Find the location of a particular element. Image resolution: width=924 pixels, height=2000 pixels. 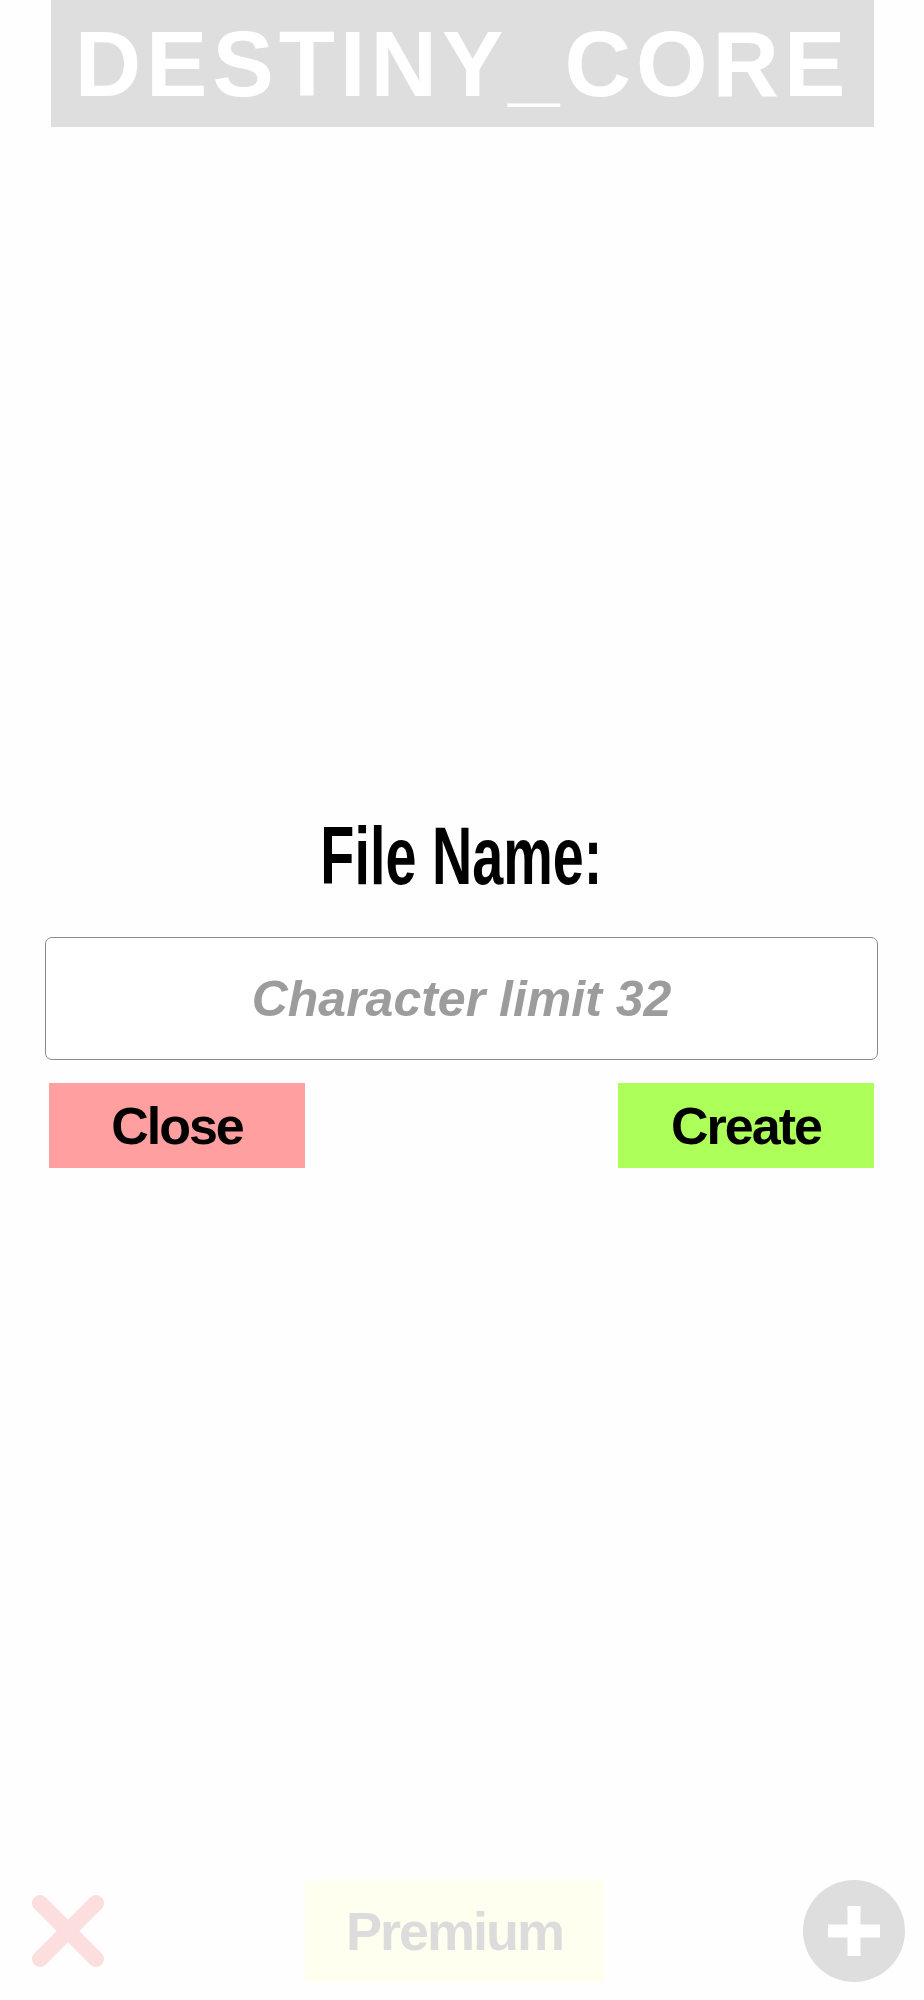

create-button: Create is located at coordinates (746, 1125).